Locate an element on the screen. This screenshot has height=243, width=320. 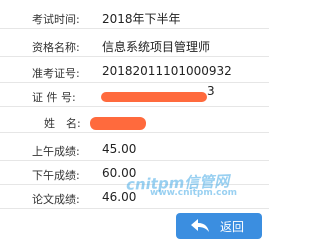
afternoon-score-label: 下午成绩: is located at coordinates (56, 175).